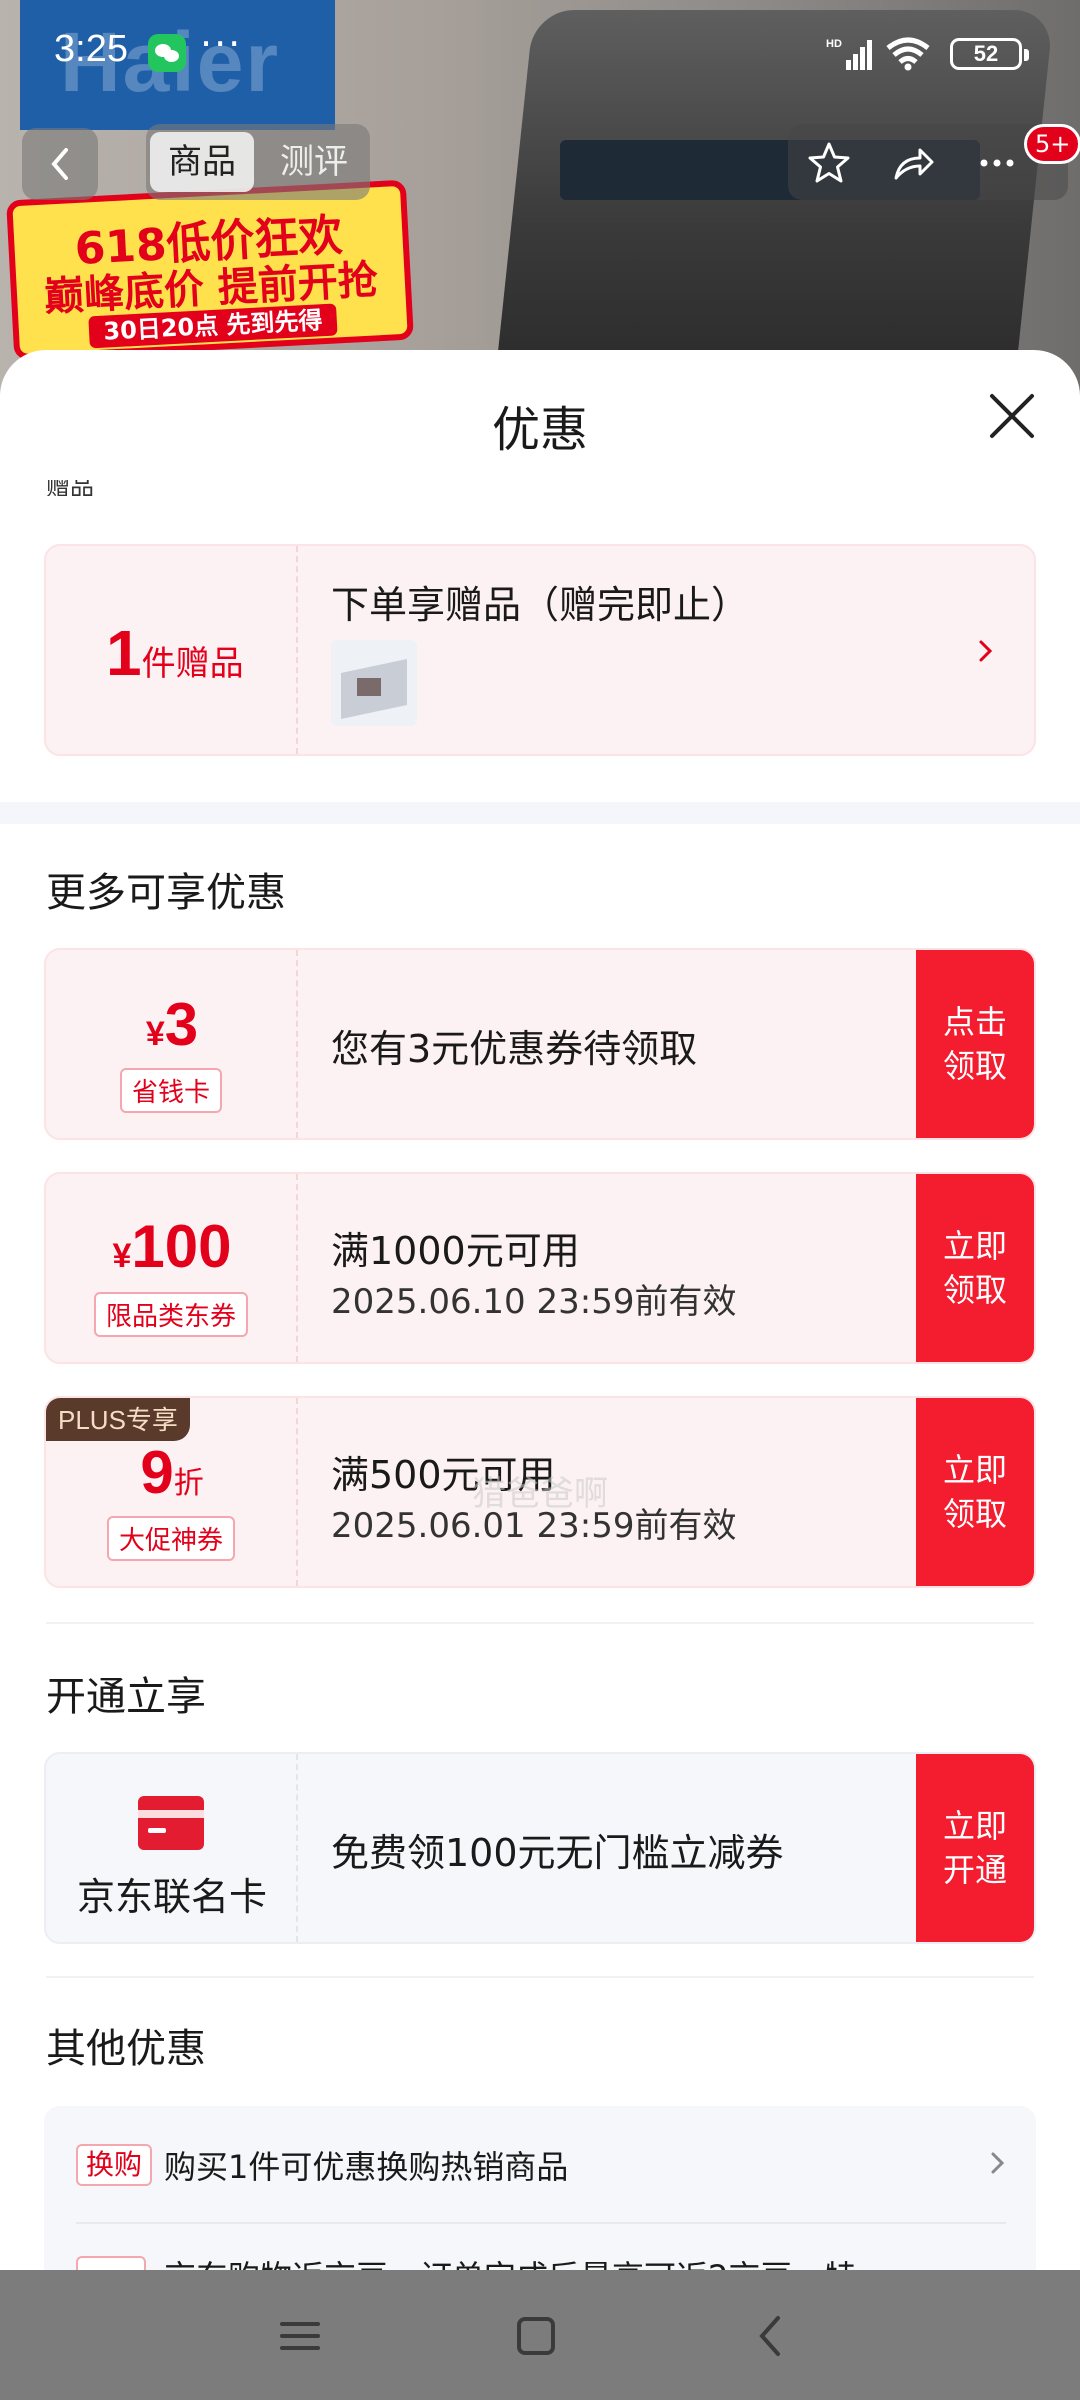 The width and height of the screenshot is (1080, 2400). I want to click on jd-card-left: 京东联名卡, so click(172, 1848).